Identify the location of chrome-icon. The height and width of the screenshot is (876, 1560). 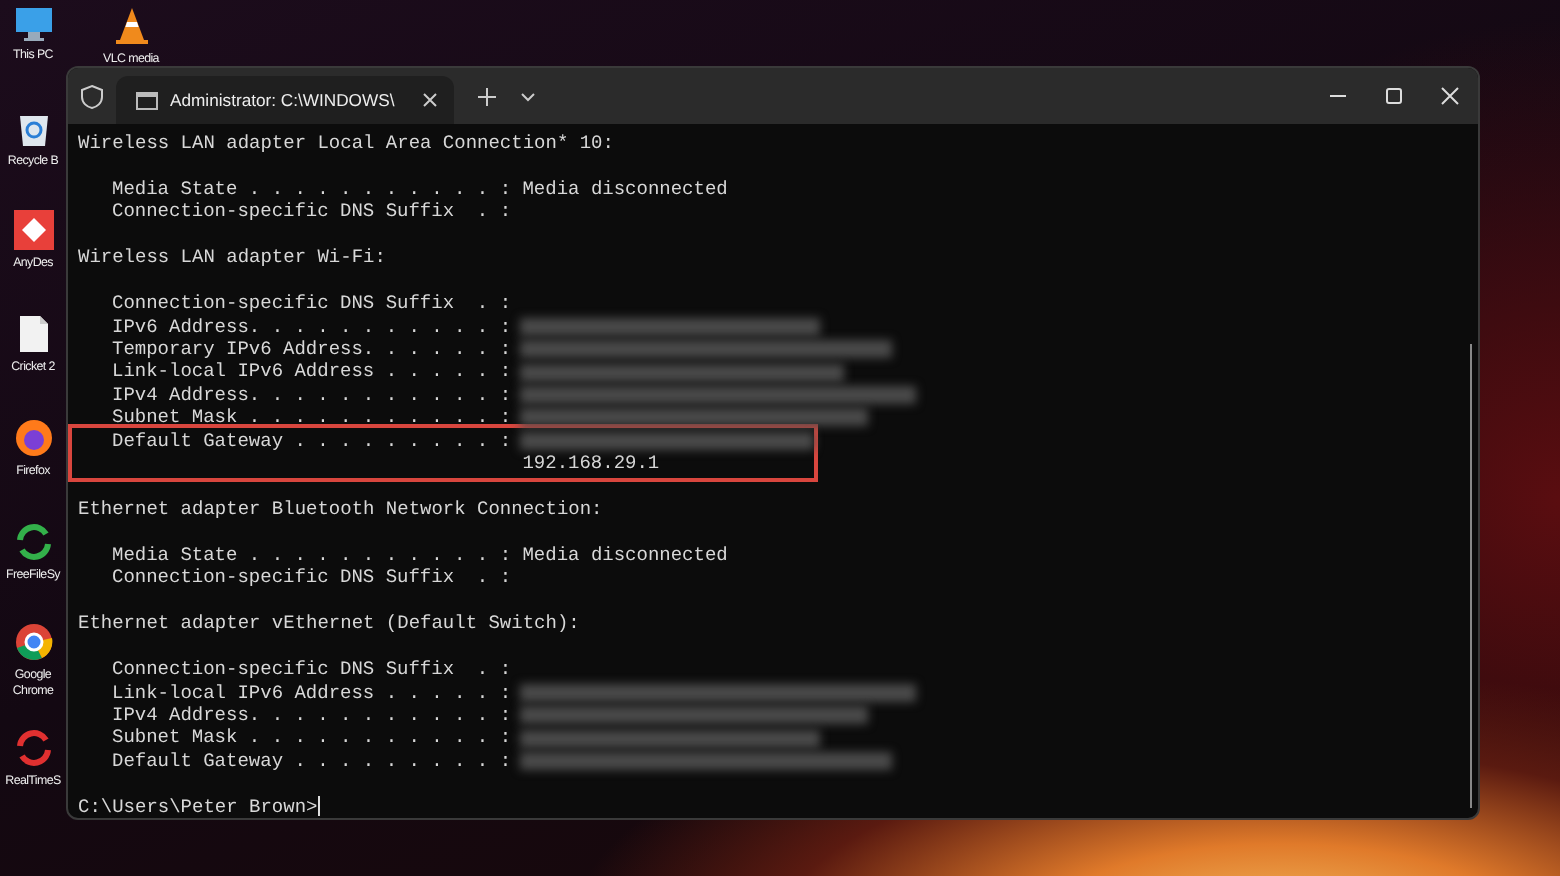
(33, 642).